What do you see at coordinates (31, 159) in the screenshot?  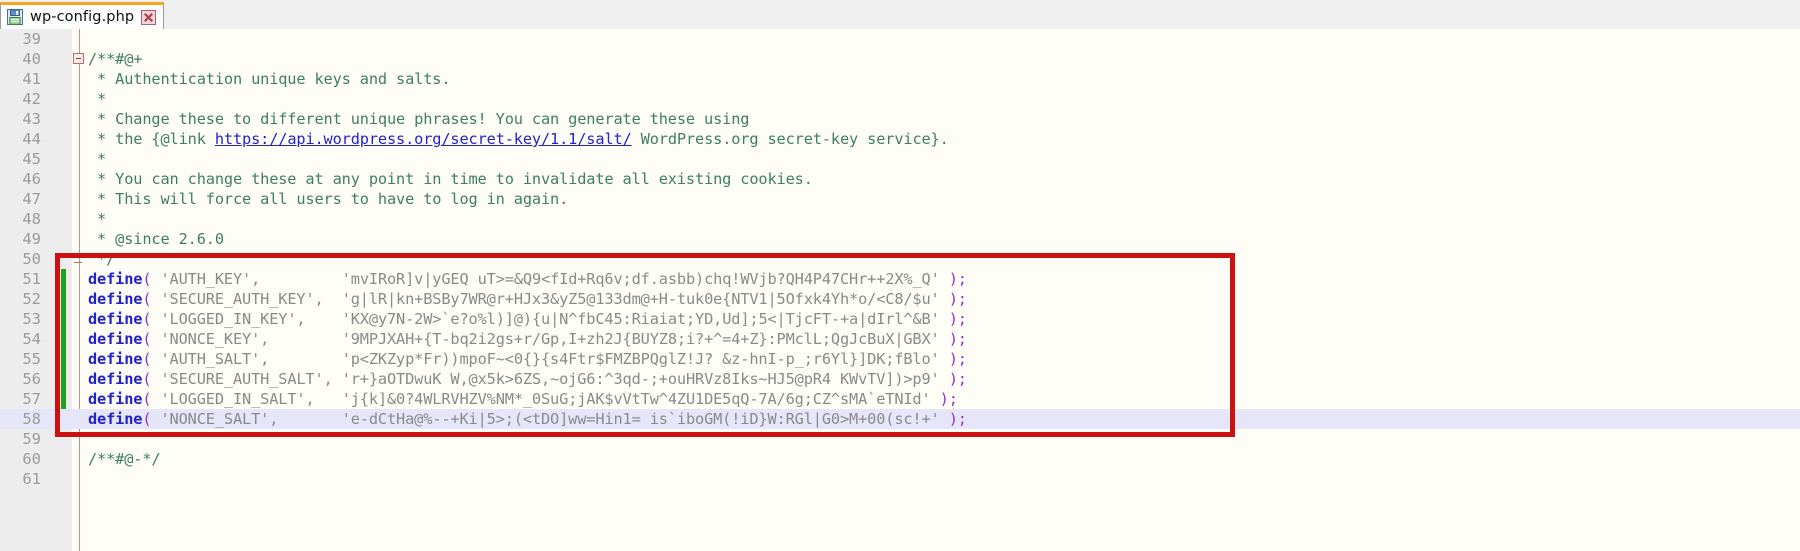 I see `line-number: 45` at bounding box center [31, 159].